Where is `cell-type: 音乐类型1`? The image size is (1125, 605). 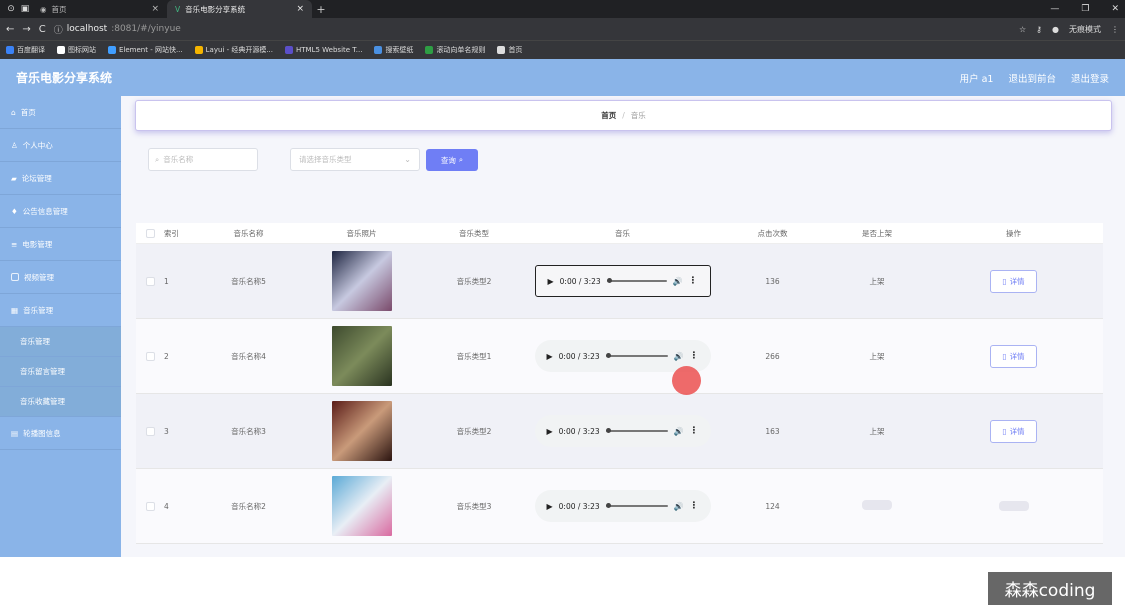 cell-type: 音乐类型1 is located at coordinates (474, 356).